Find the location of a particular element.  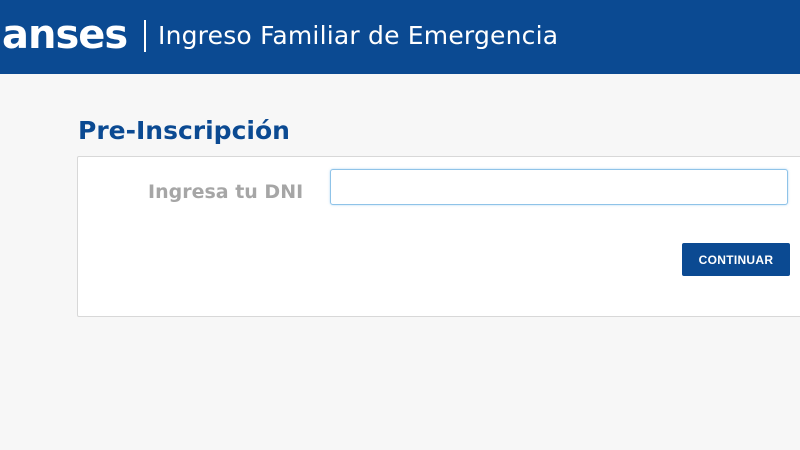

dni-label: Ingresa tu DNI is located at coordinates (226, 192).